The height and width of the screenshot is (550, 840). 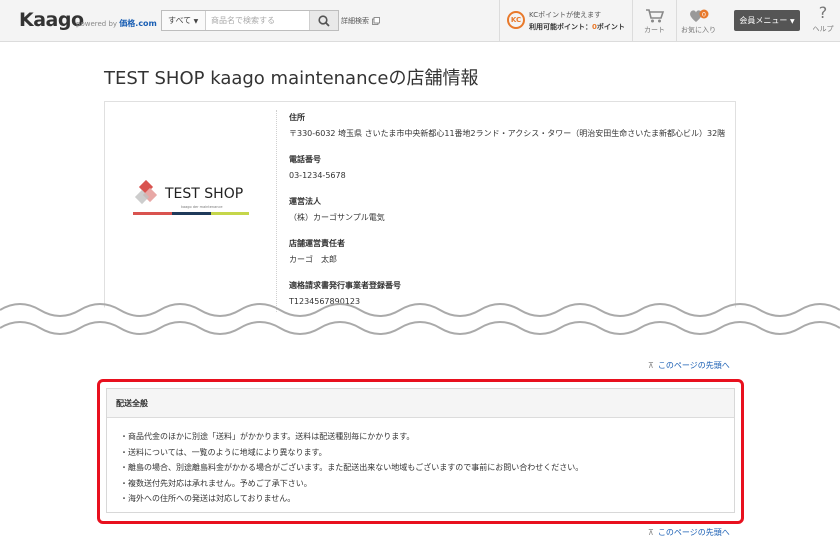 I want to click on info-phone: 電話番号 03-1234-5678, so click(x=317, y=167).